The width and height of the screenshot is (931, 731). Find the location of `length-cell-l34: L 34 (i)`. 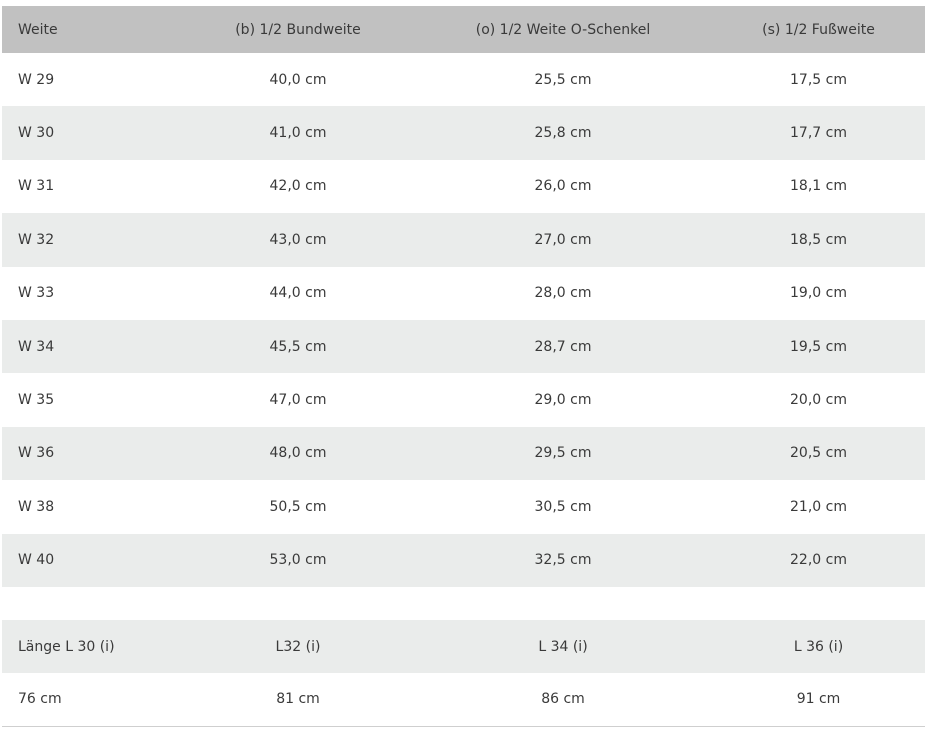

length-cell-l34: L 34 (i) is located at coordinates (563, 646).